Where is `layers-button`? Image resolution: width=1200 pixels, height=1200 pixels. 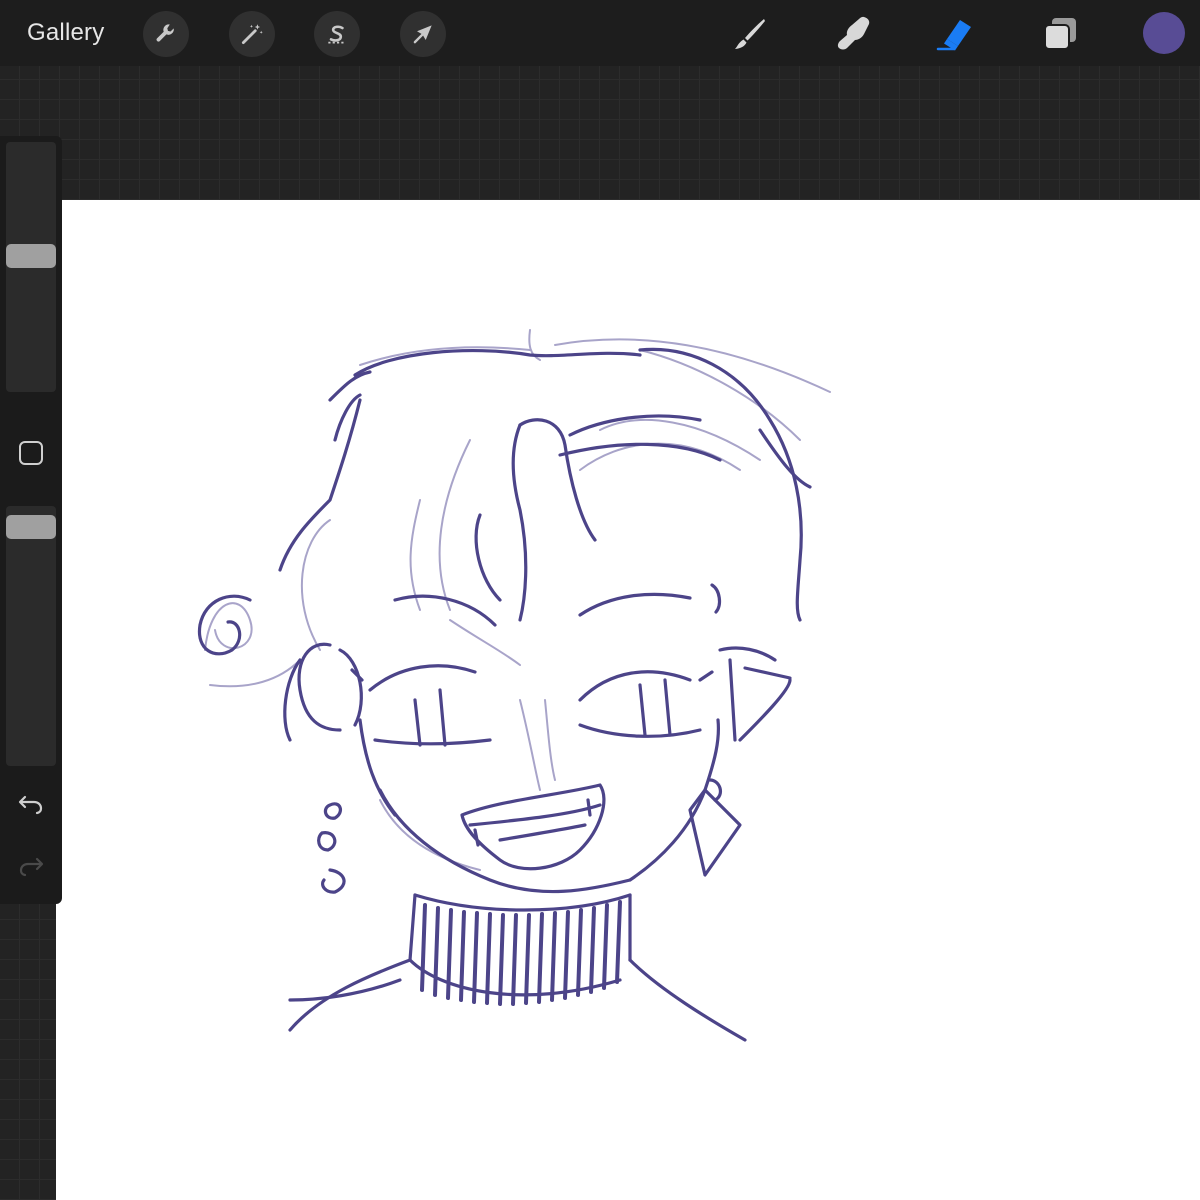 layers-button is located at coordinates (1060, 34).